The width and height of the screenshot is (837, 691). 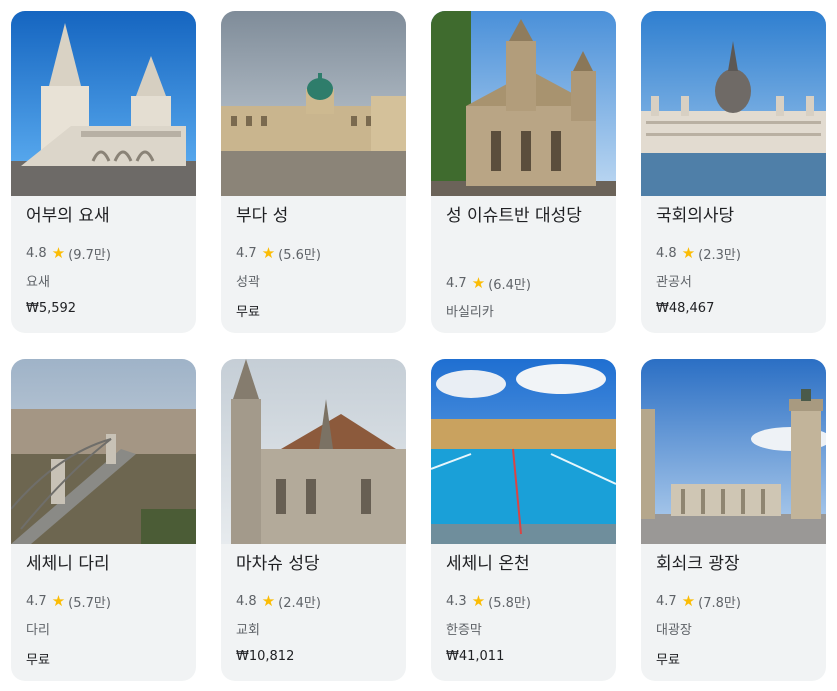 What do you see at coordinates (509, 603) in the screenshot?
I see `review-count: (5.8만)` at bounding box center [509, 603].